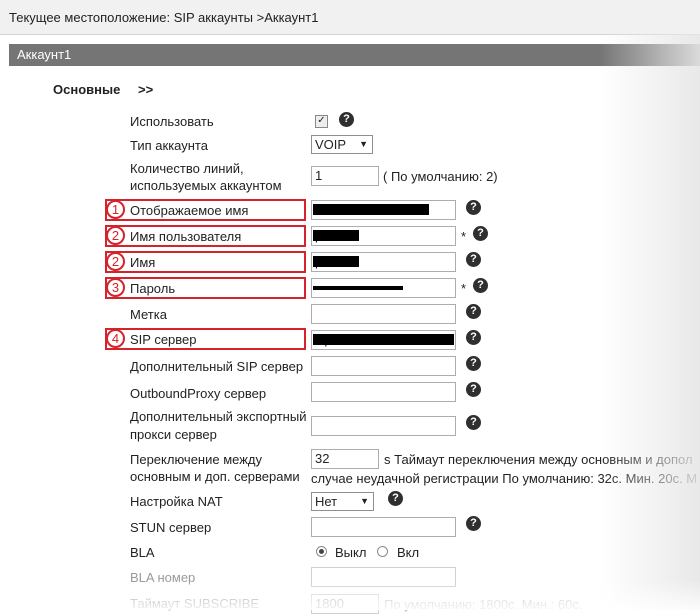 The image size is (700, 614). What do you see at coordinates (142, 552) in the screenshot?
I see `bla-label: BLA` at bounding box center [142, 552].